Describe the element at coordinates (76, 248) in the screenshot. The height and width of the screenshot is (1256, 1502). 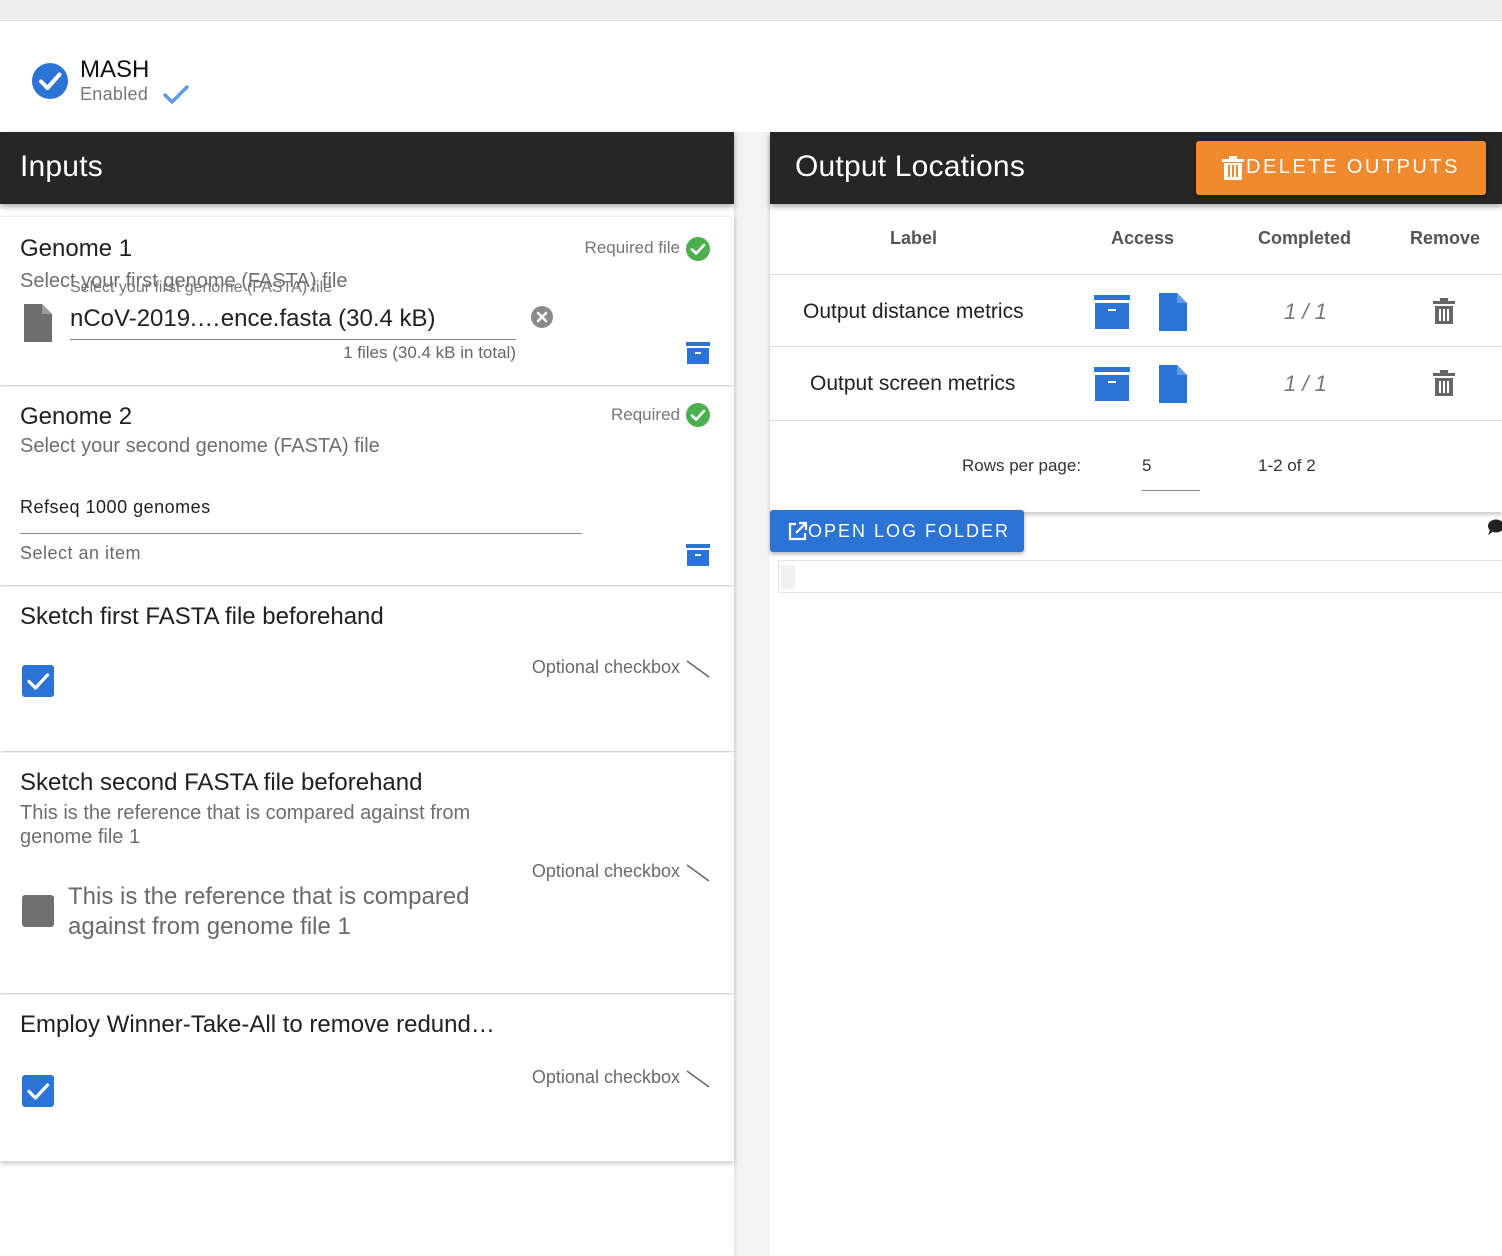
I see `genome1-title: Genome 1` at that location.